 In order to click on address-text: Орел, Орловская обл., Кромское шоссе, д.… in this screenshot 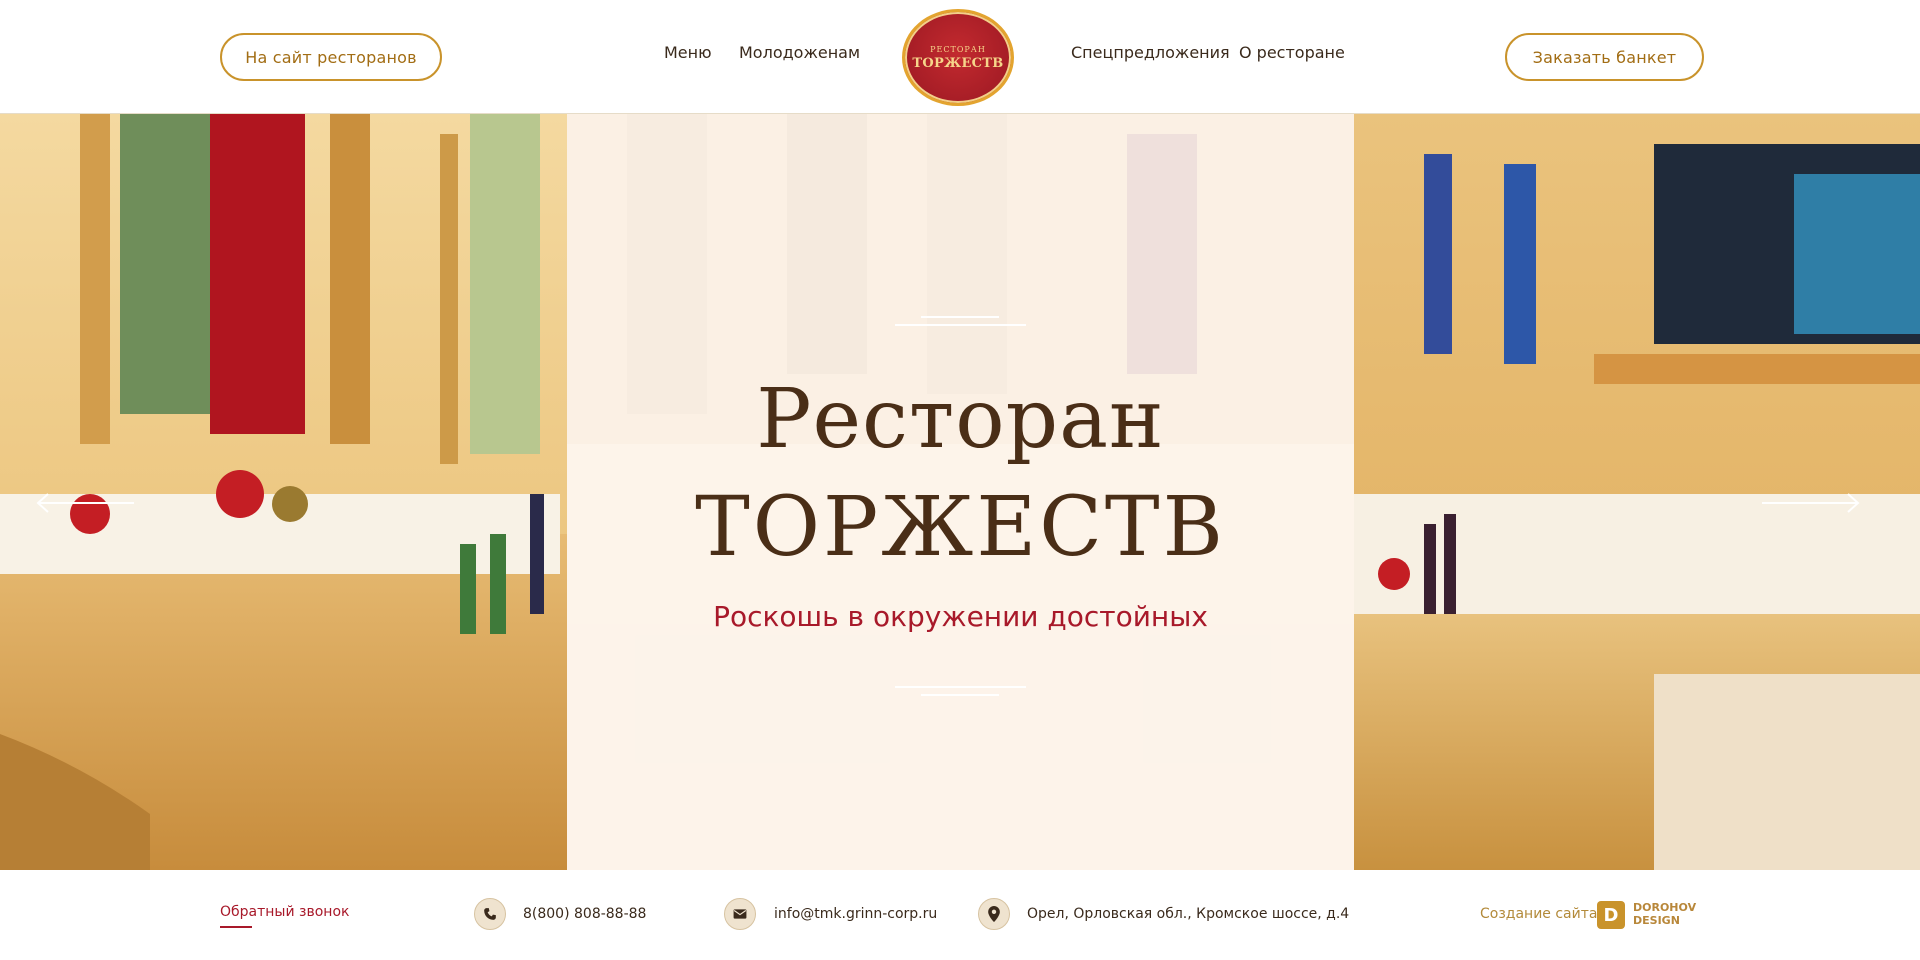, I will do `click(1188, 914)`.